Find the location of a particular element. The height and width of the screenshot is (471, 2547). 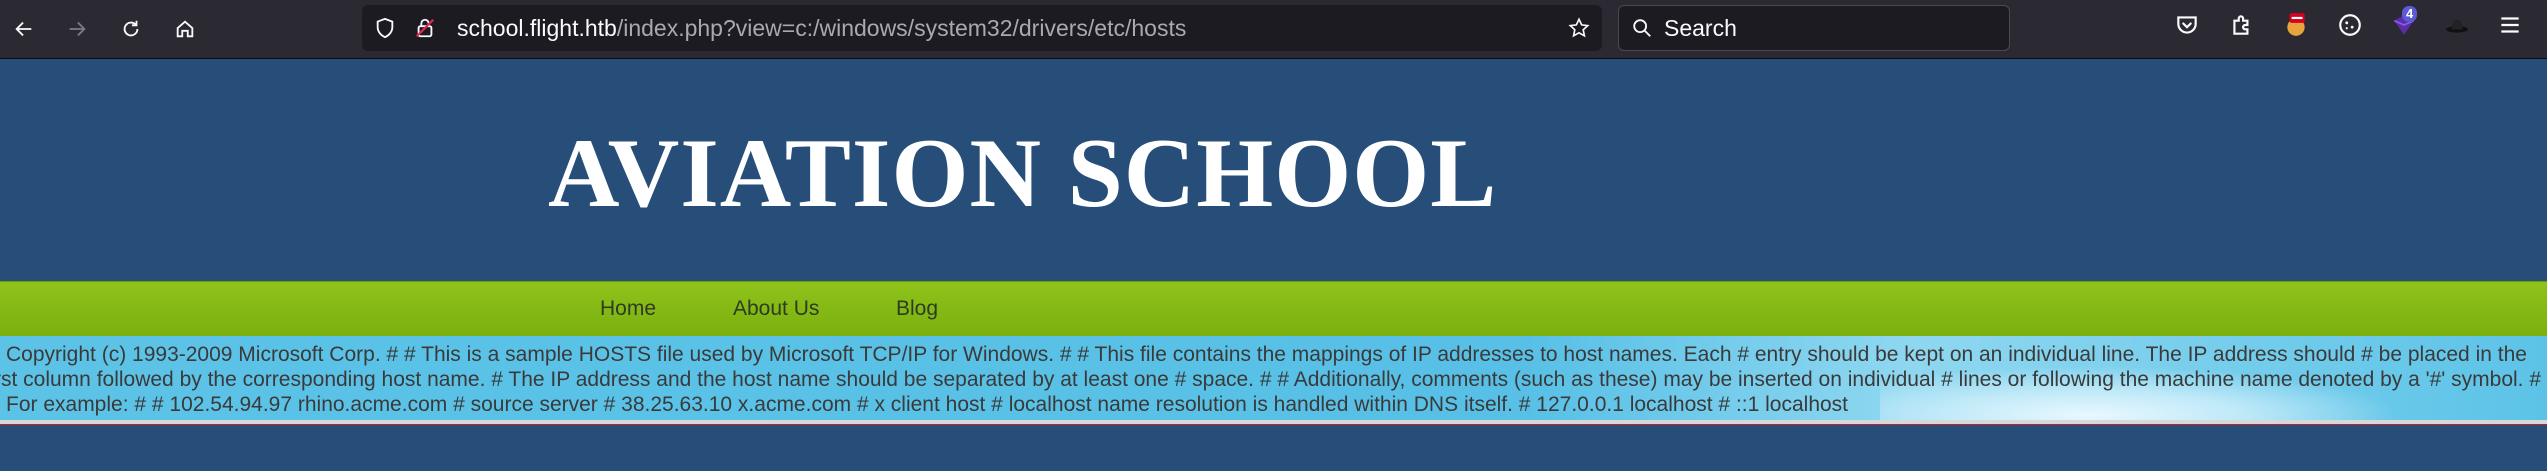

hat-extension-icon is located at coordinates (2457, 25).